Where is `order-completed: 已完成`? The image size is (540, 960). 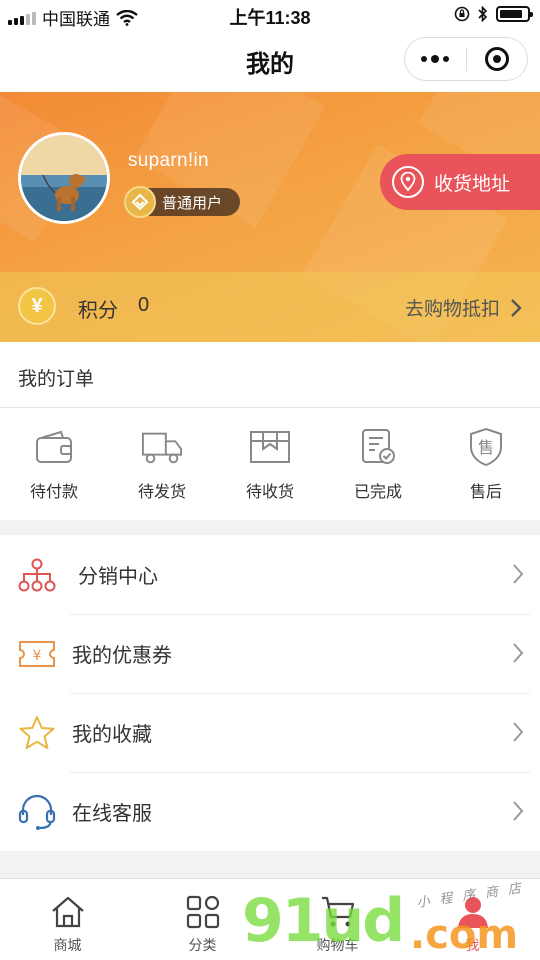 order-completed: 已完成 is located at coordinates (378, 464).